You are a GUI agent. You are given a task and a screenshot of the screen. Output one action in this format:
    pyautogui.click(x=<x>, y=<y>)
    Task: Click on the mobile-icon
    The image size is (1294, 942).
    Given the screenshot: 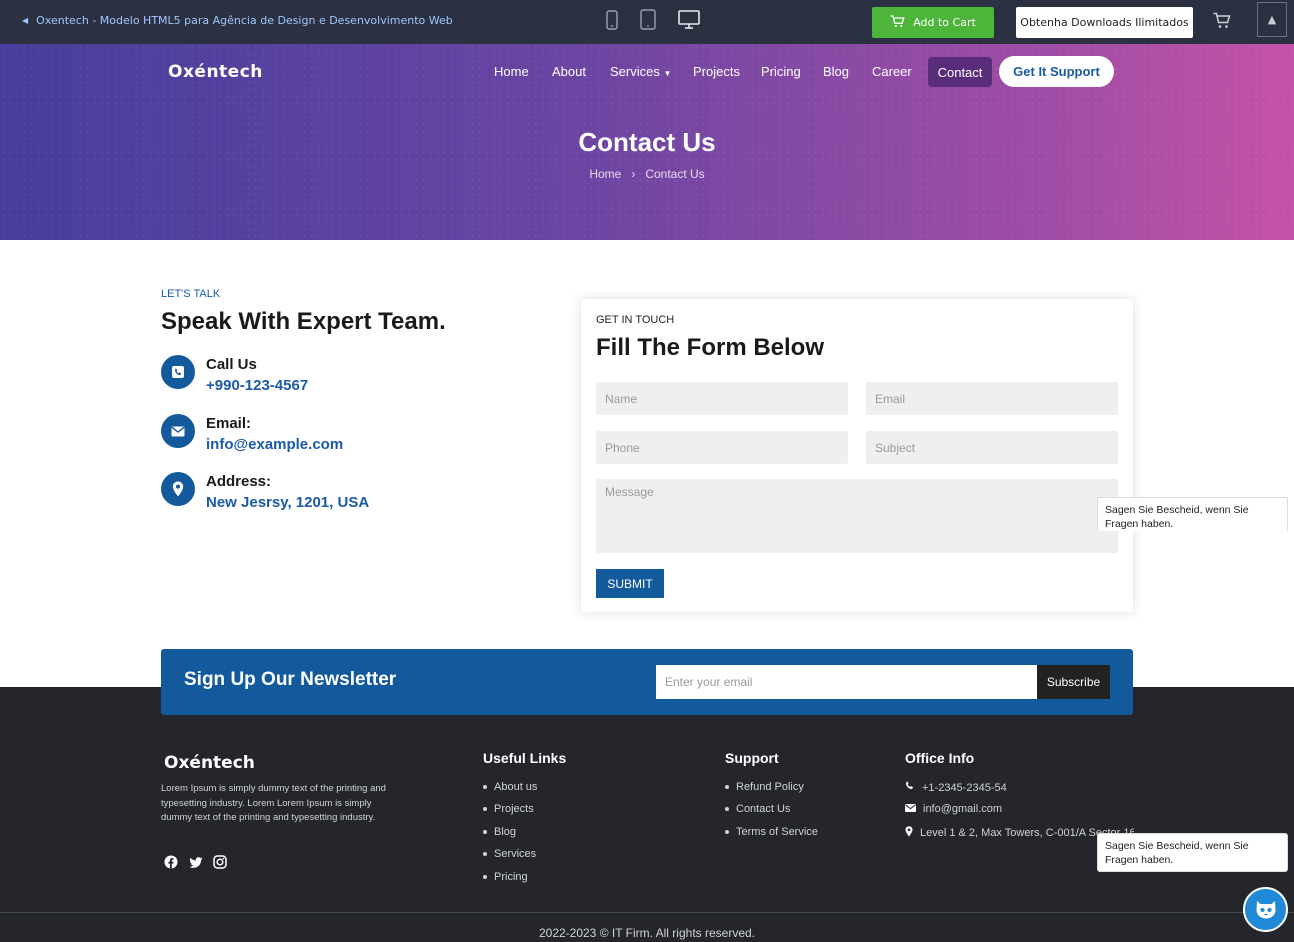 What is the action you would take?
    pyautogui.click(x=612, y=21)
    